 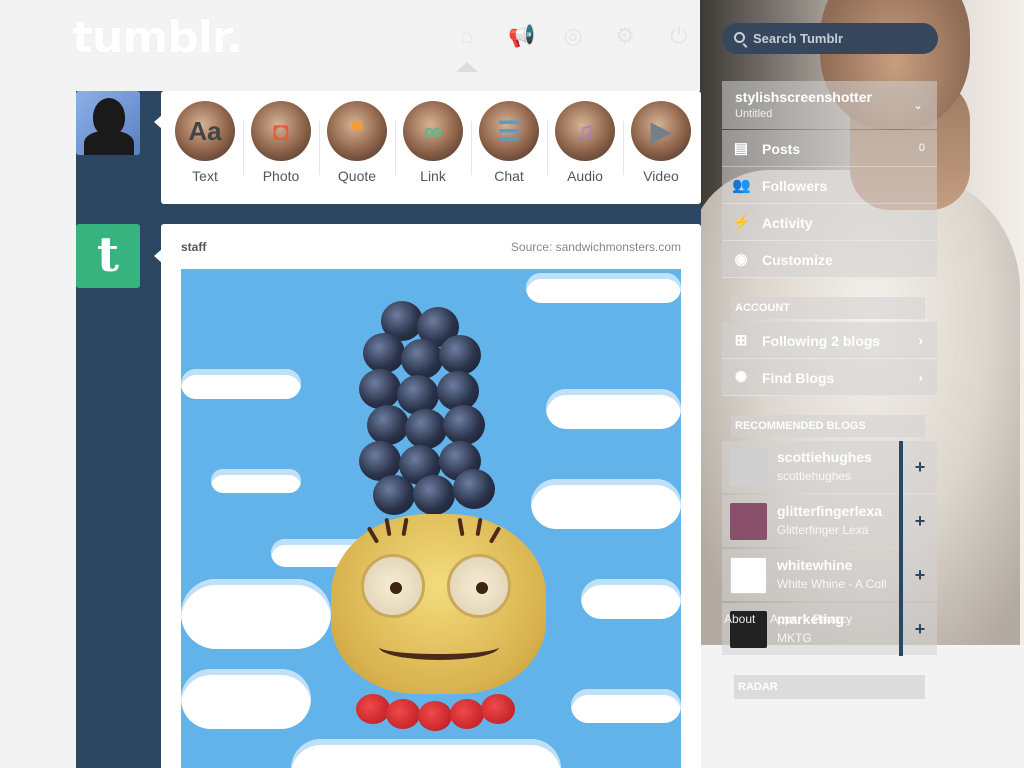 I want to click on sidebar-item-find-blogs: ✺ Find Blogs ›, so click(x=829, y=377).